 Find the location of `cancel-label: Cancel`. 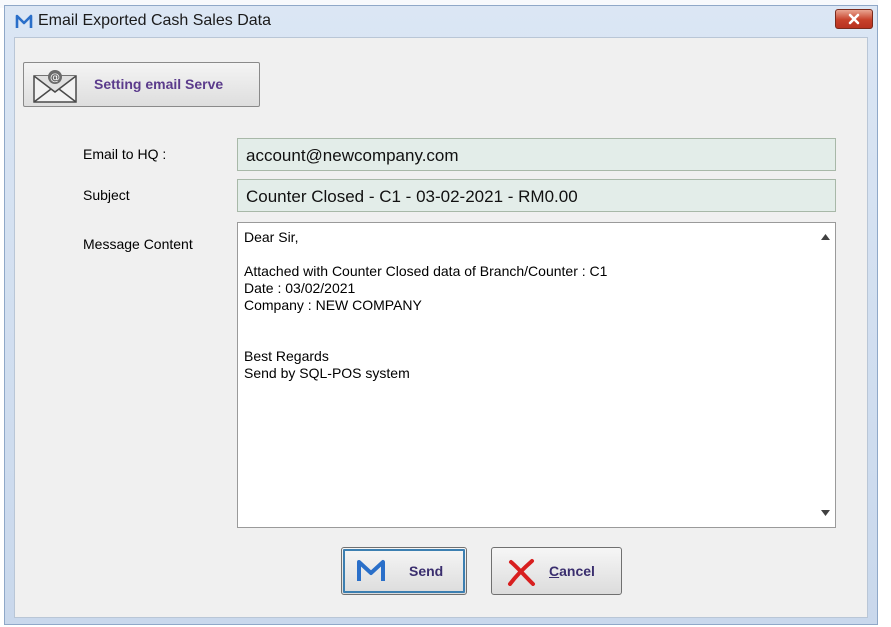

cancel-label: Cancel is located at coordinates (572, 571).